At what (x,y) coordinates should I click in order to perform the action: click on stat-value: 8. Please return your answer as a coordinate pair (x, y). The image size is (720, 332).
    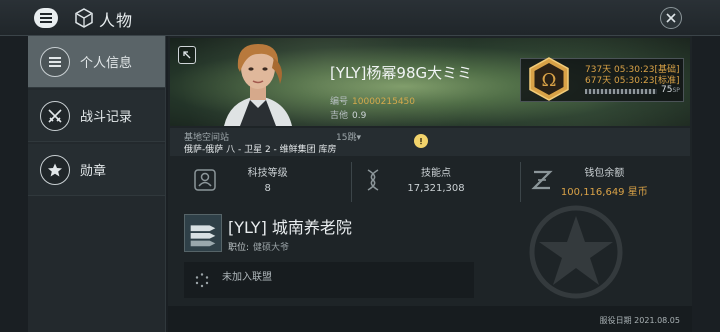
    Looking at the image, I should click on (267, 188).